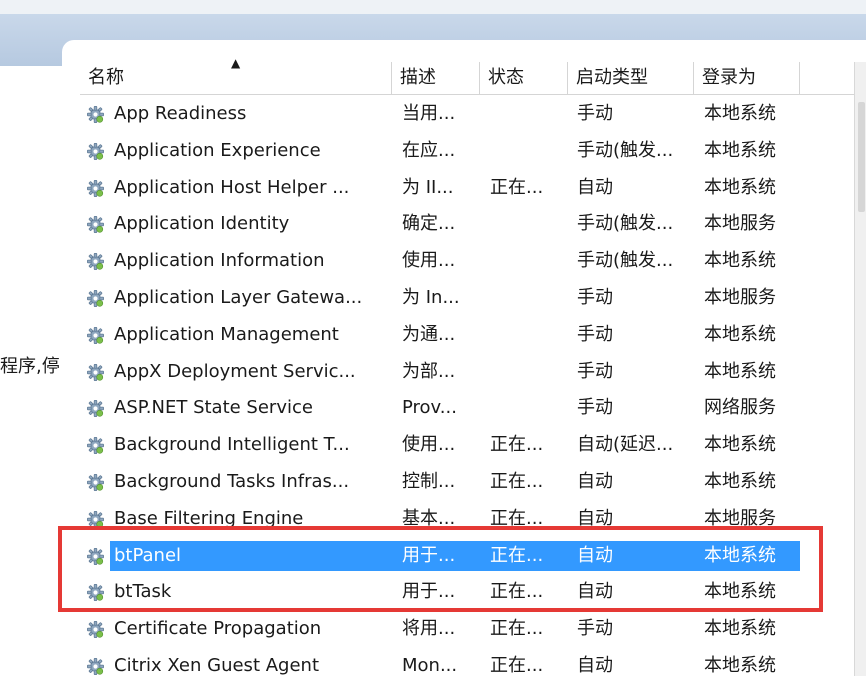 The height and width of the screenshot is (685, 866). What do you see at coordinates (860, 369) in the screenshot?
I see `vertical-scrollbar` at bounding box center [860, 369].